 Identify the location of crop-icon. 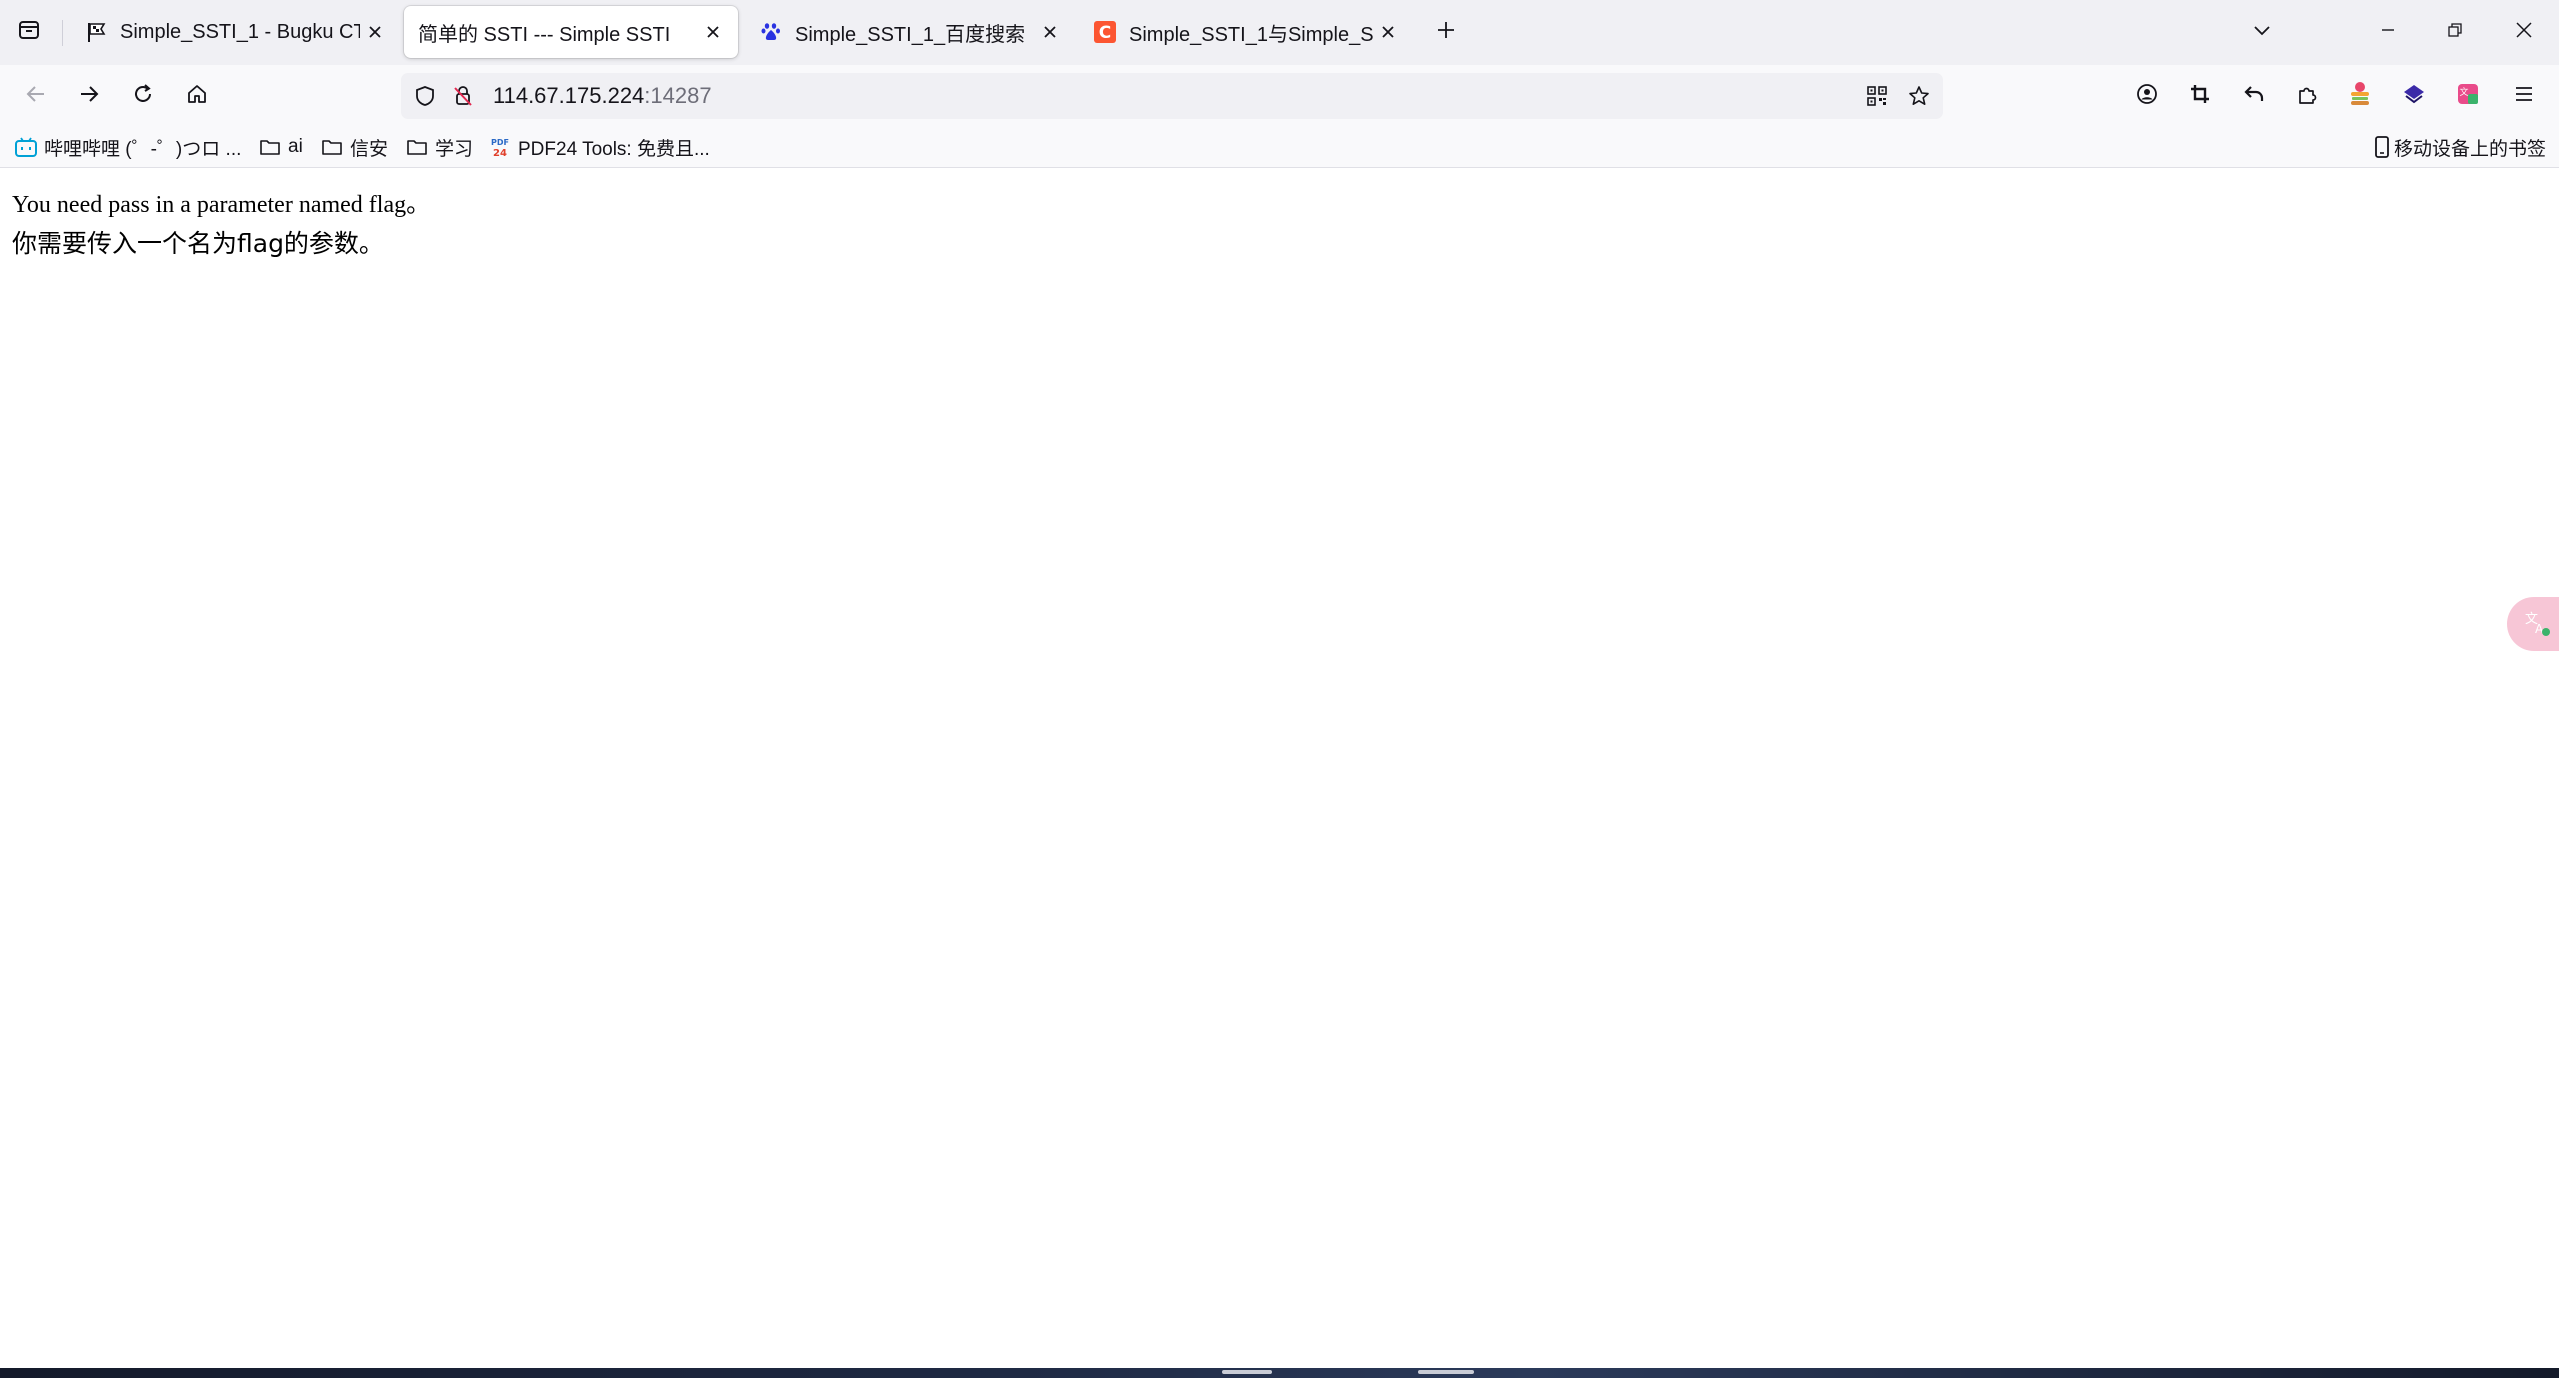
(2200, 96).